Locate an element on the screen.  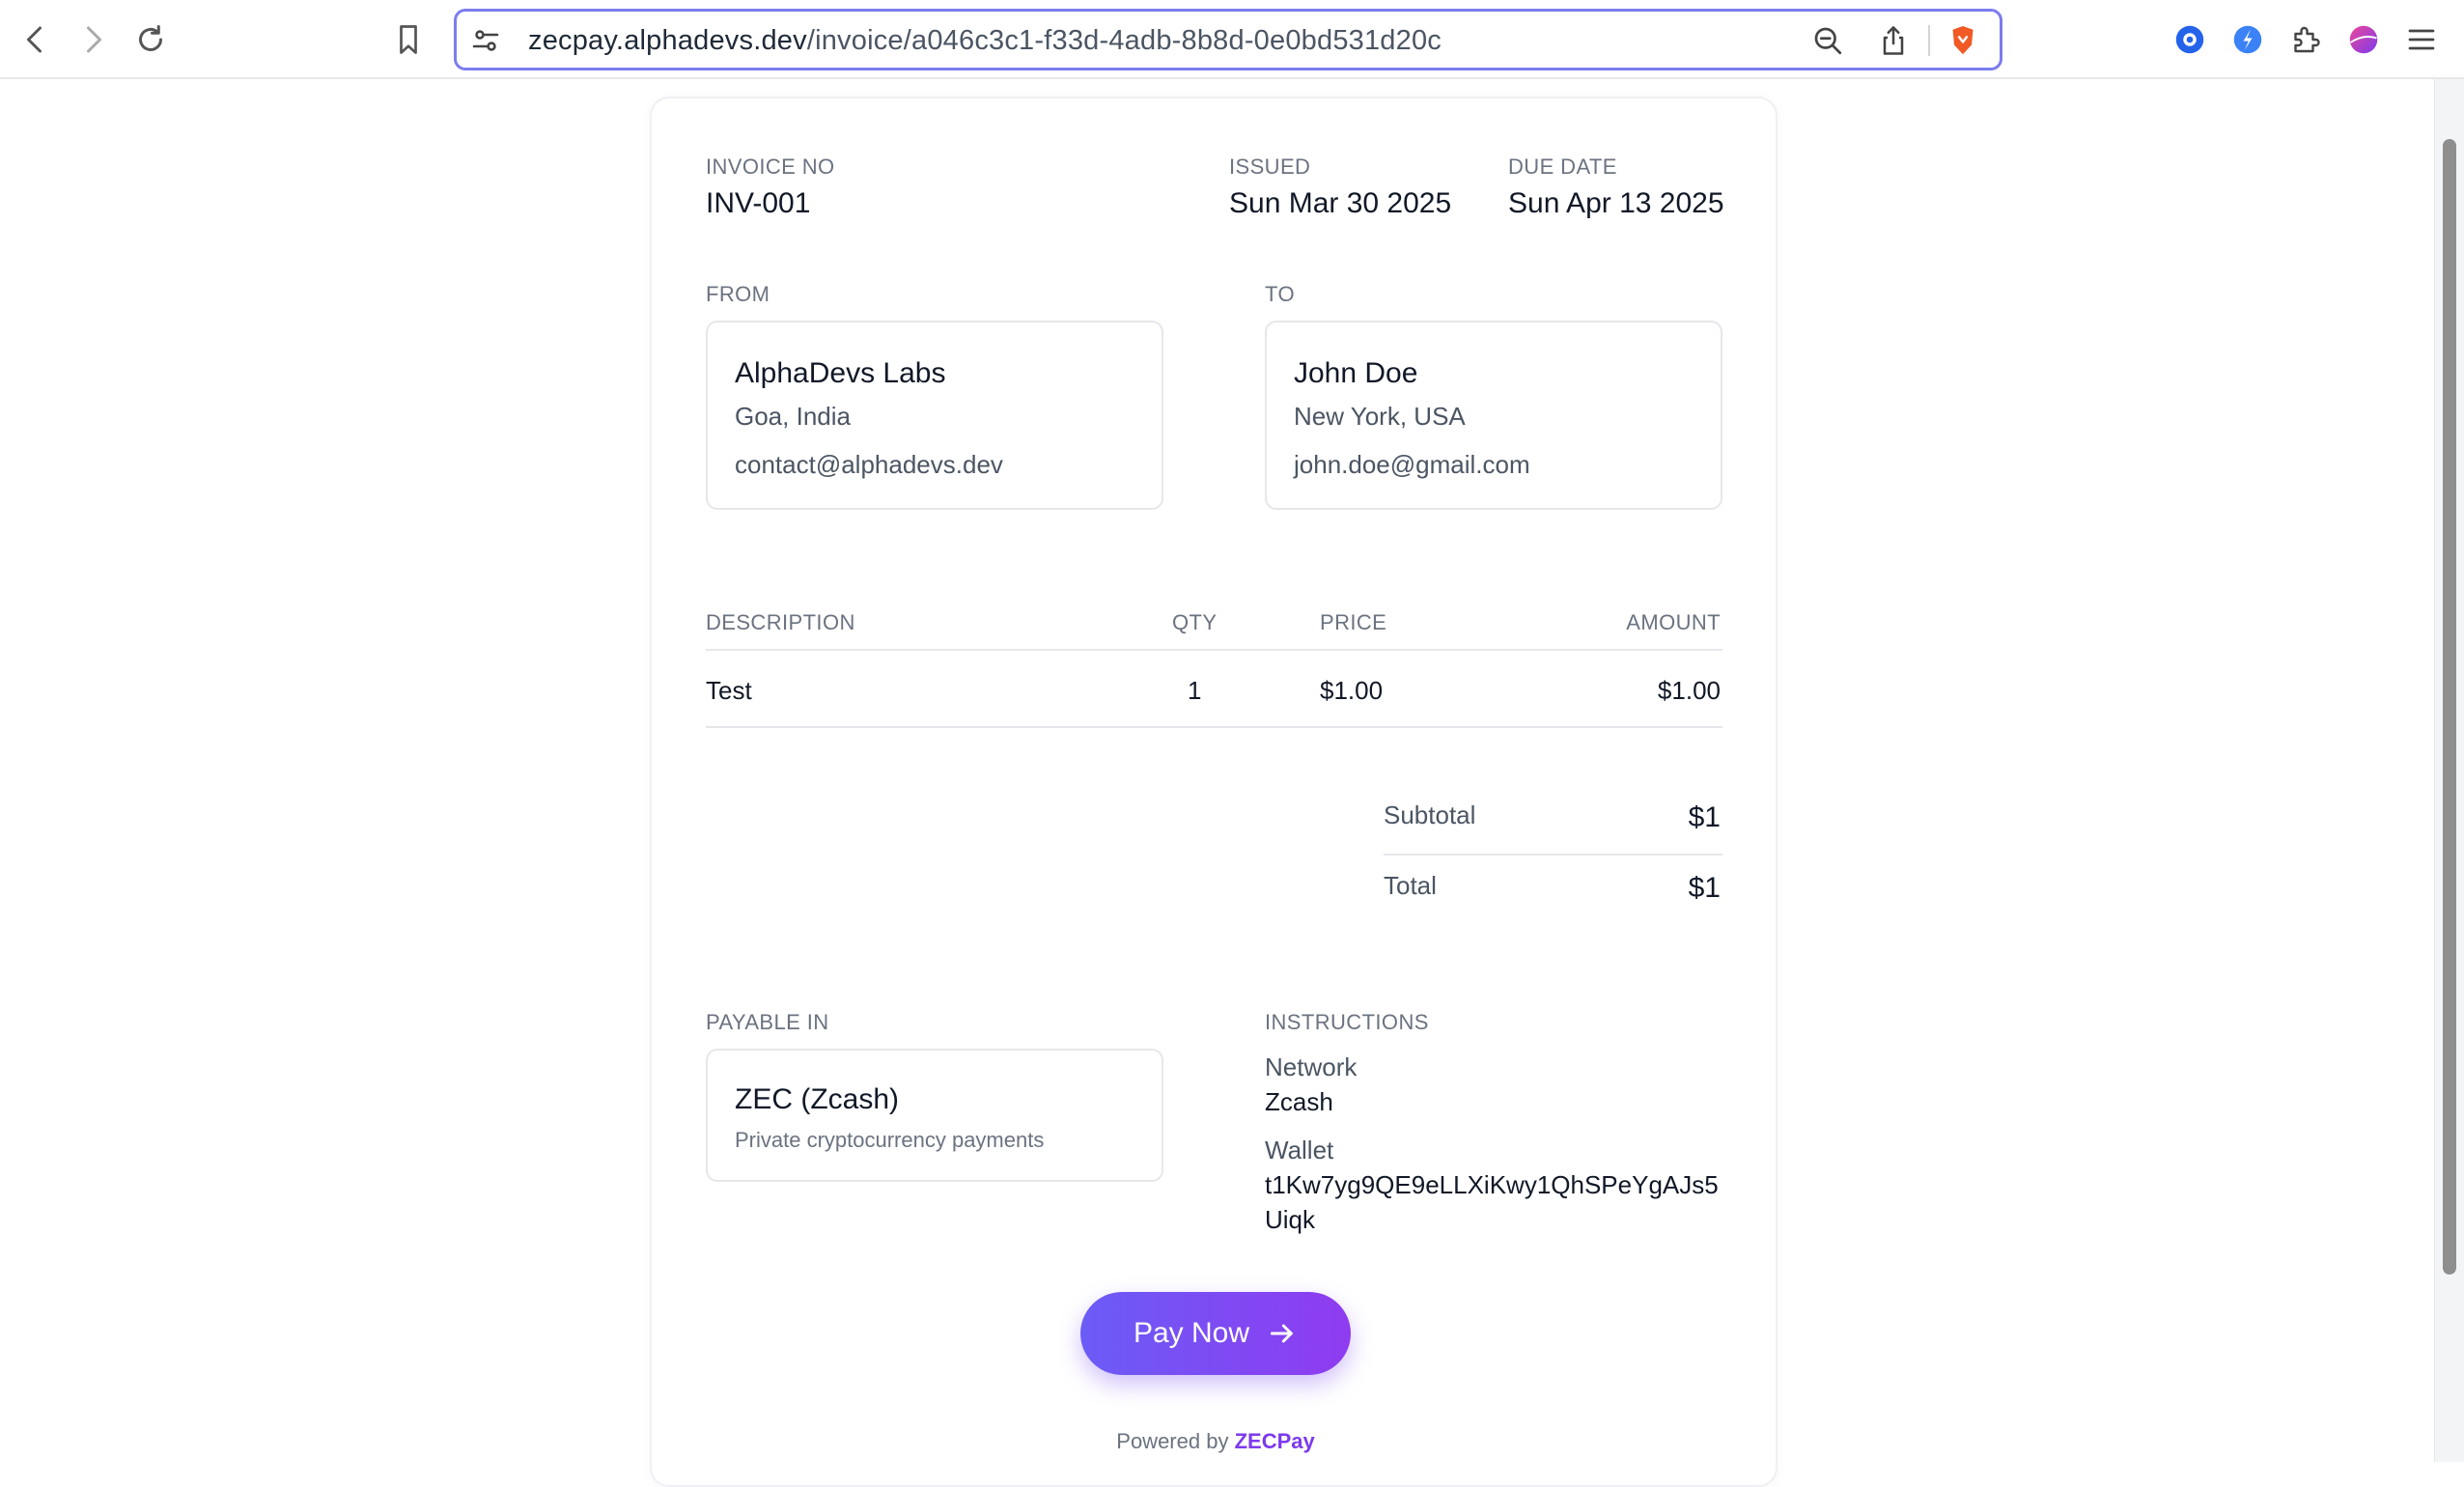
bookmark-icon is located at coordinates (409, 39).